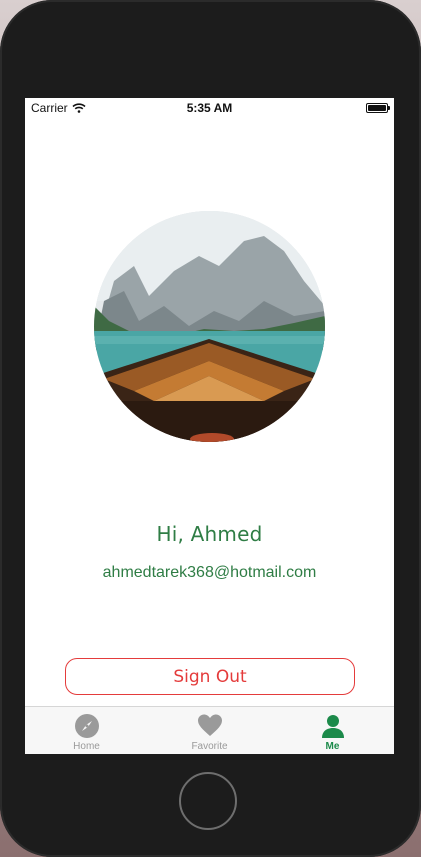 Image resolution: width=421 pixels, height=857 pixels. I want to click on sign-out-button: Sign Out, so click(210, 676).